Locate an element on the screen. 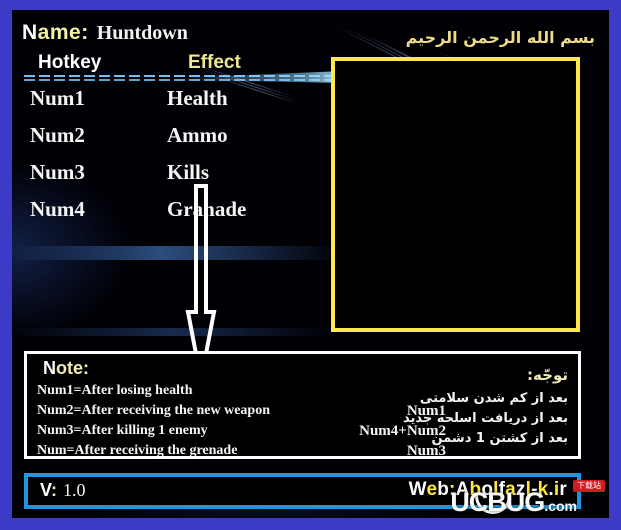  website-link-char-6: o is located at coordinates (487, 489).